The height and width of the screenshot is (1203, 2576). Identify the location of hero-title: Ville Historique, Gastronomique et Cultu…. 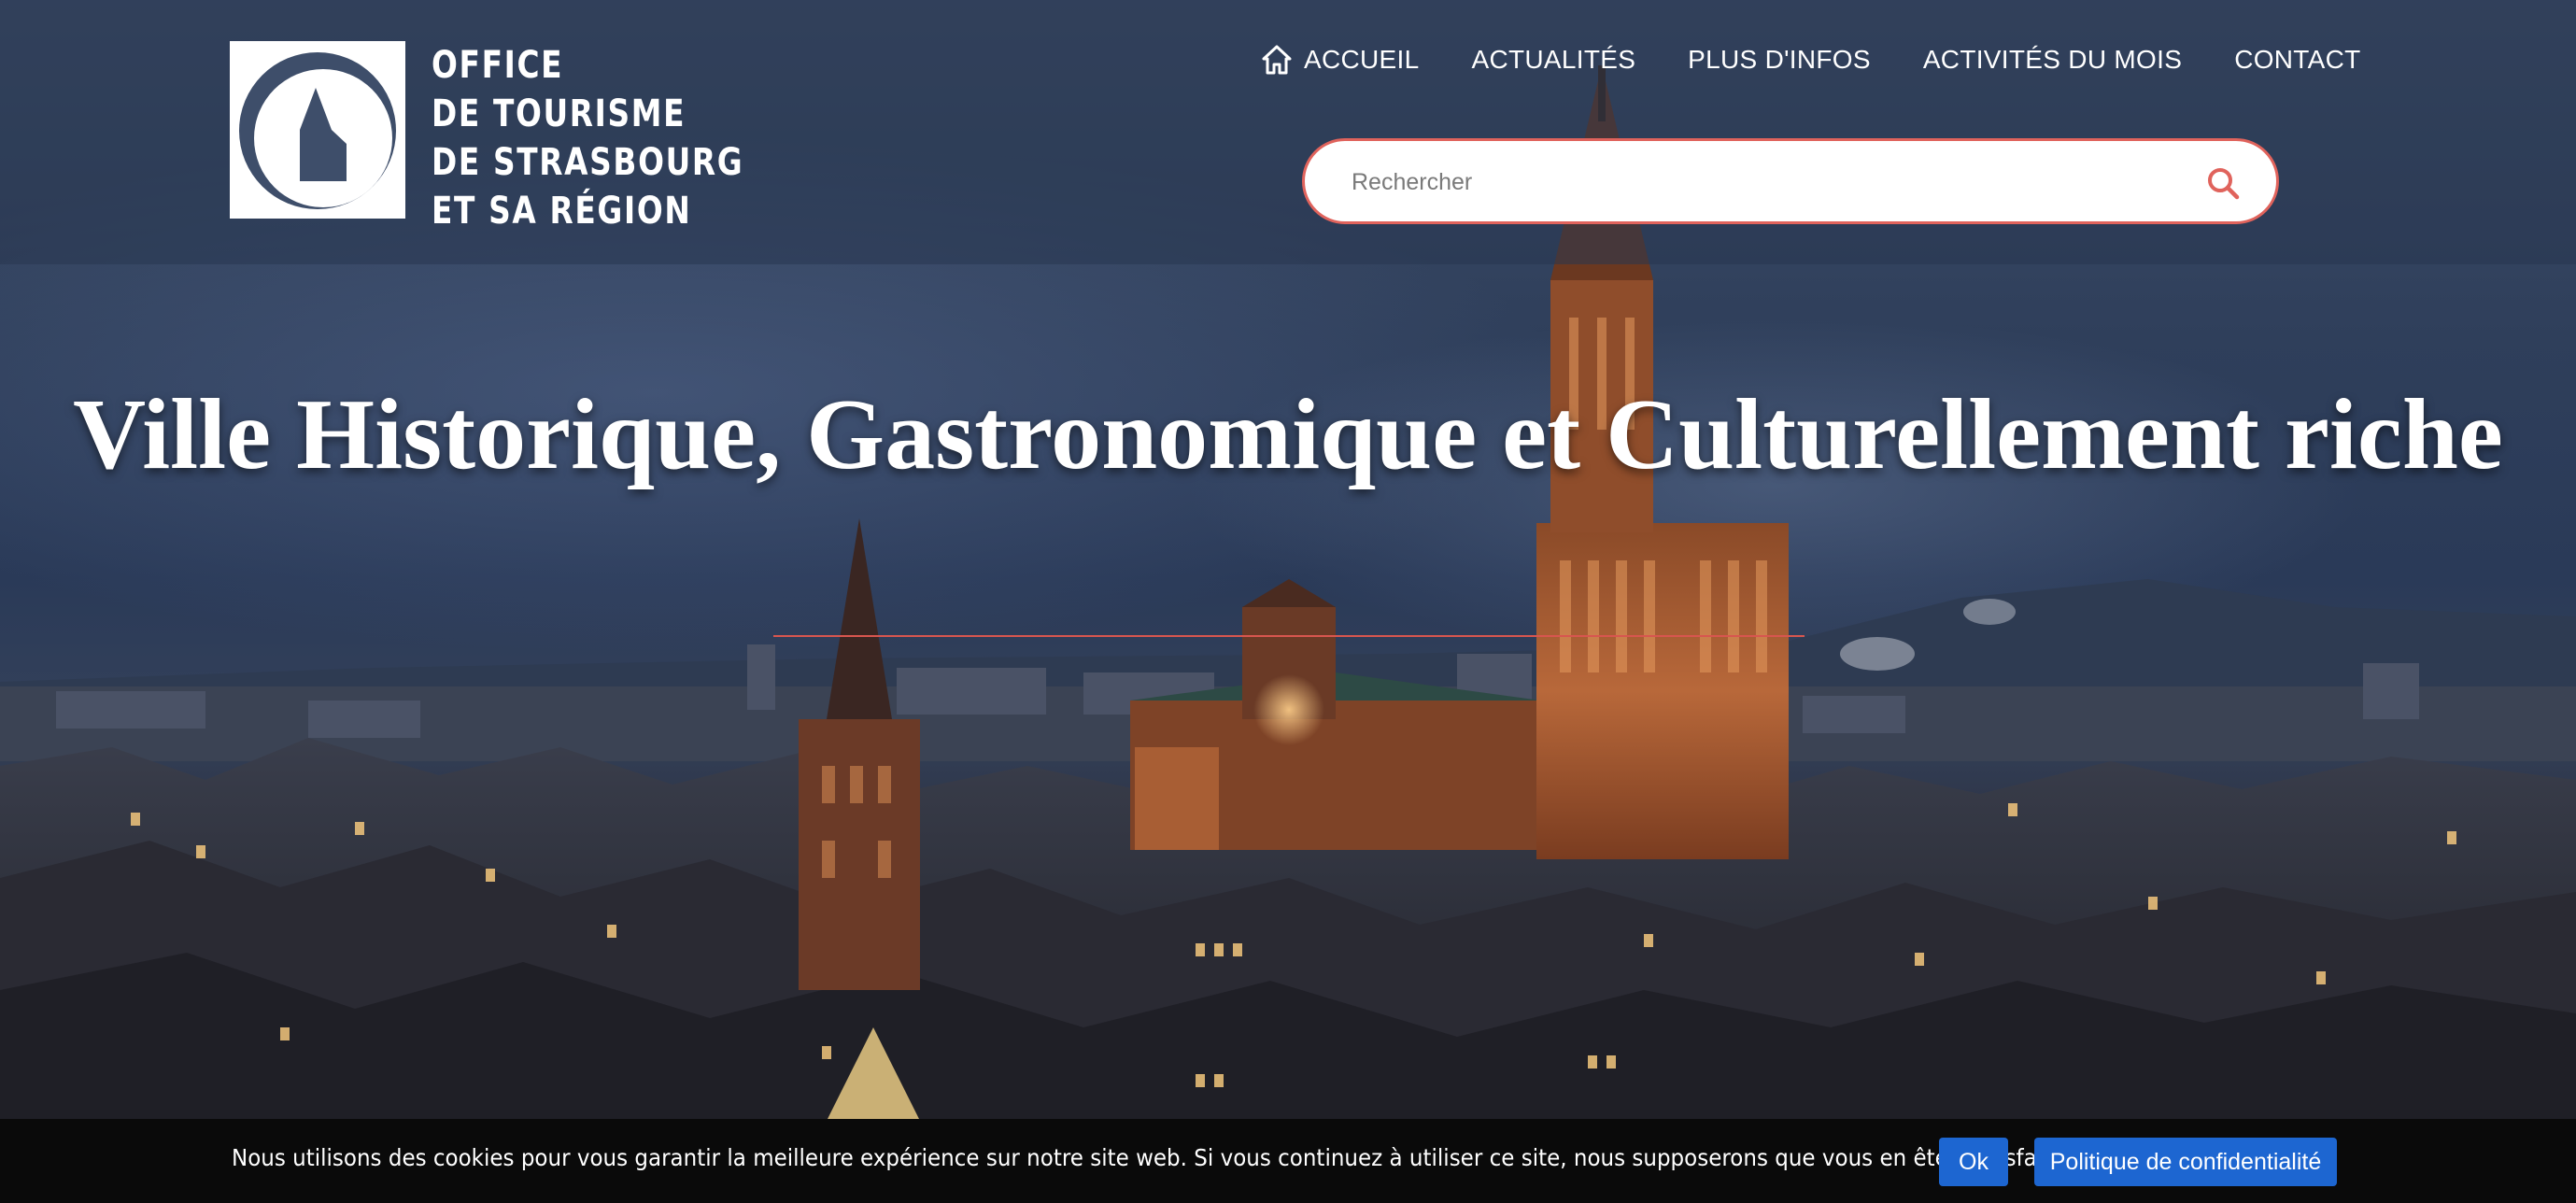
(1288, 434).